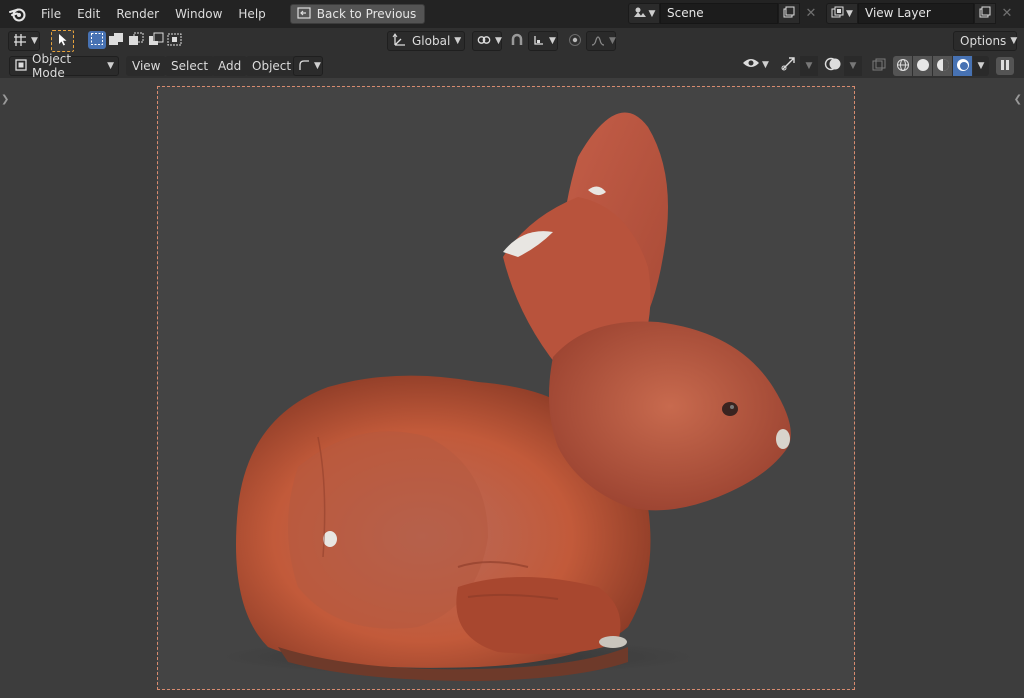 The height and width of the screenshot is (698, 1024). I want to click on orientation-axes-icon, so click(400, 41).